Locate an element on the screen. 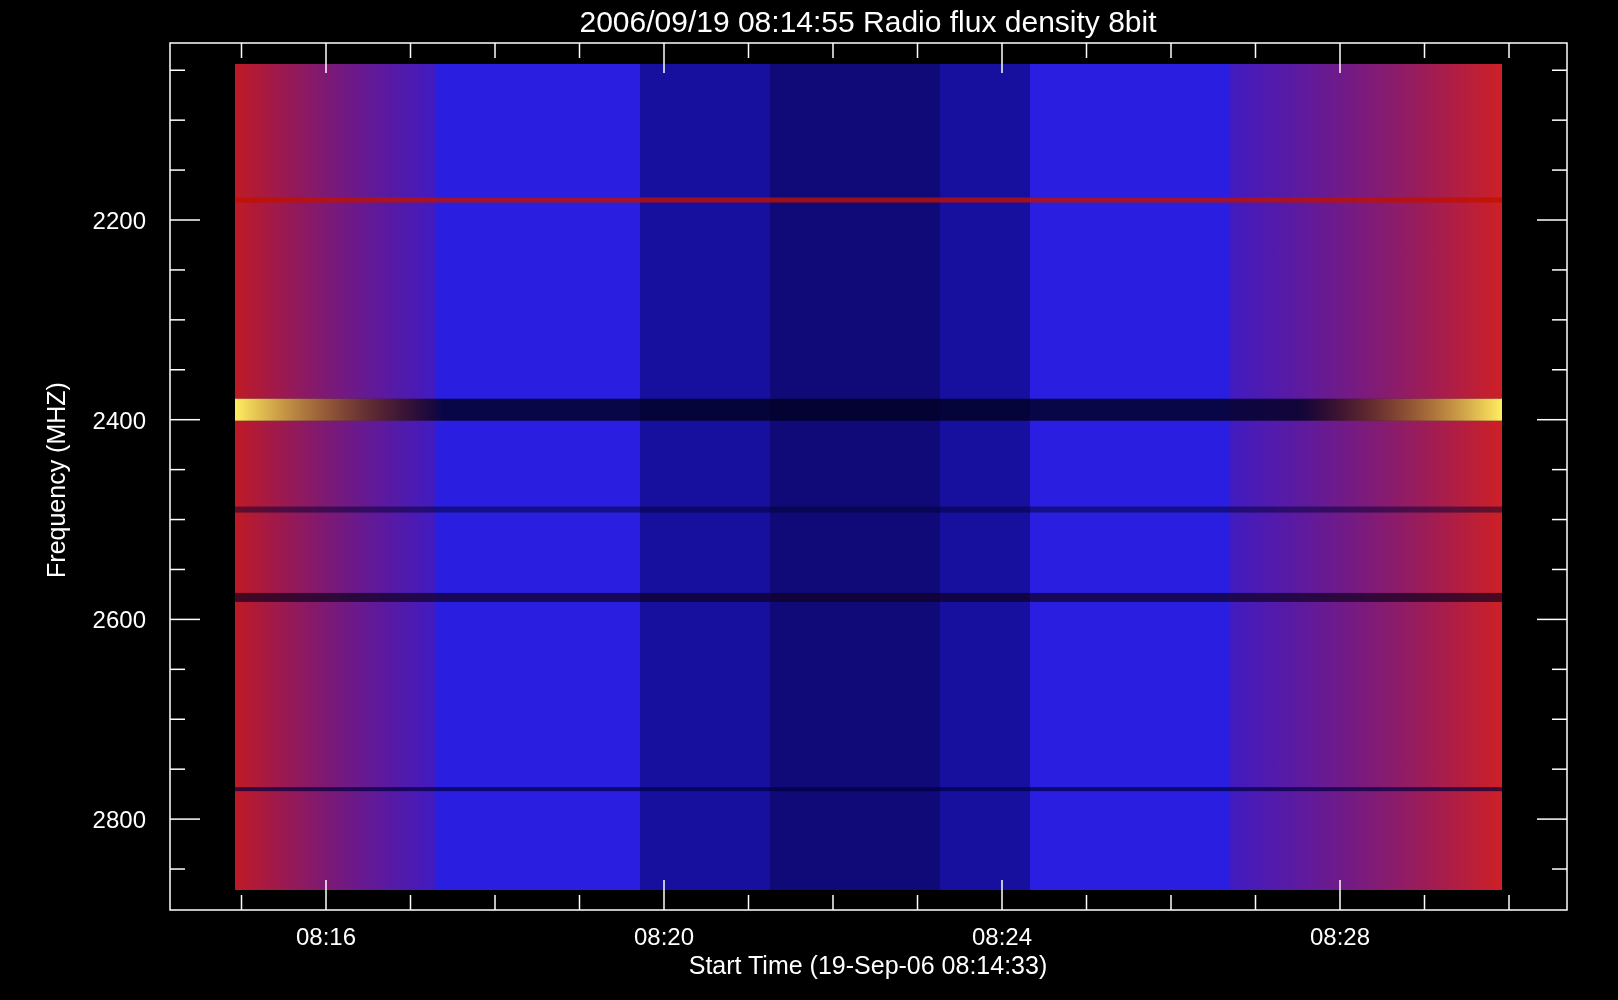  chart-title: 2006/09/19 08:14:55 Radio flux density 8bit is located at coordinates (868, 21).